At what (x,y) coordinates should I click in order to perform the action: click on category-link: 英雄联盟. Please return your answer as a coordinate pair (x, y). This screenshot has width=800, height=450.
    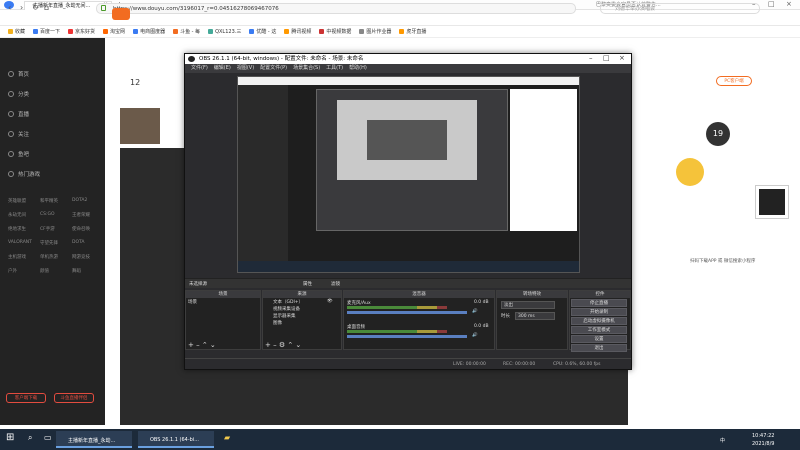
    Looking at the image, I should click on (17, 201).